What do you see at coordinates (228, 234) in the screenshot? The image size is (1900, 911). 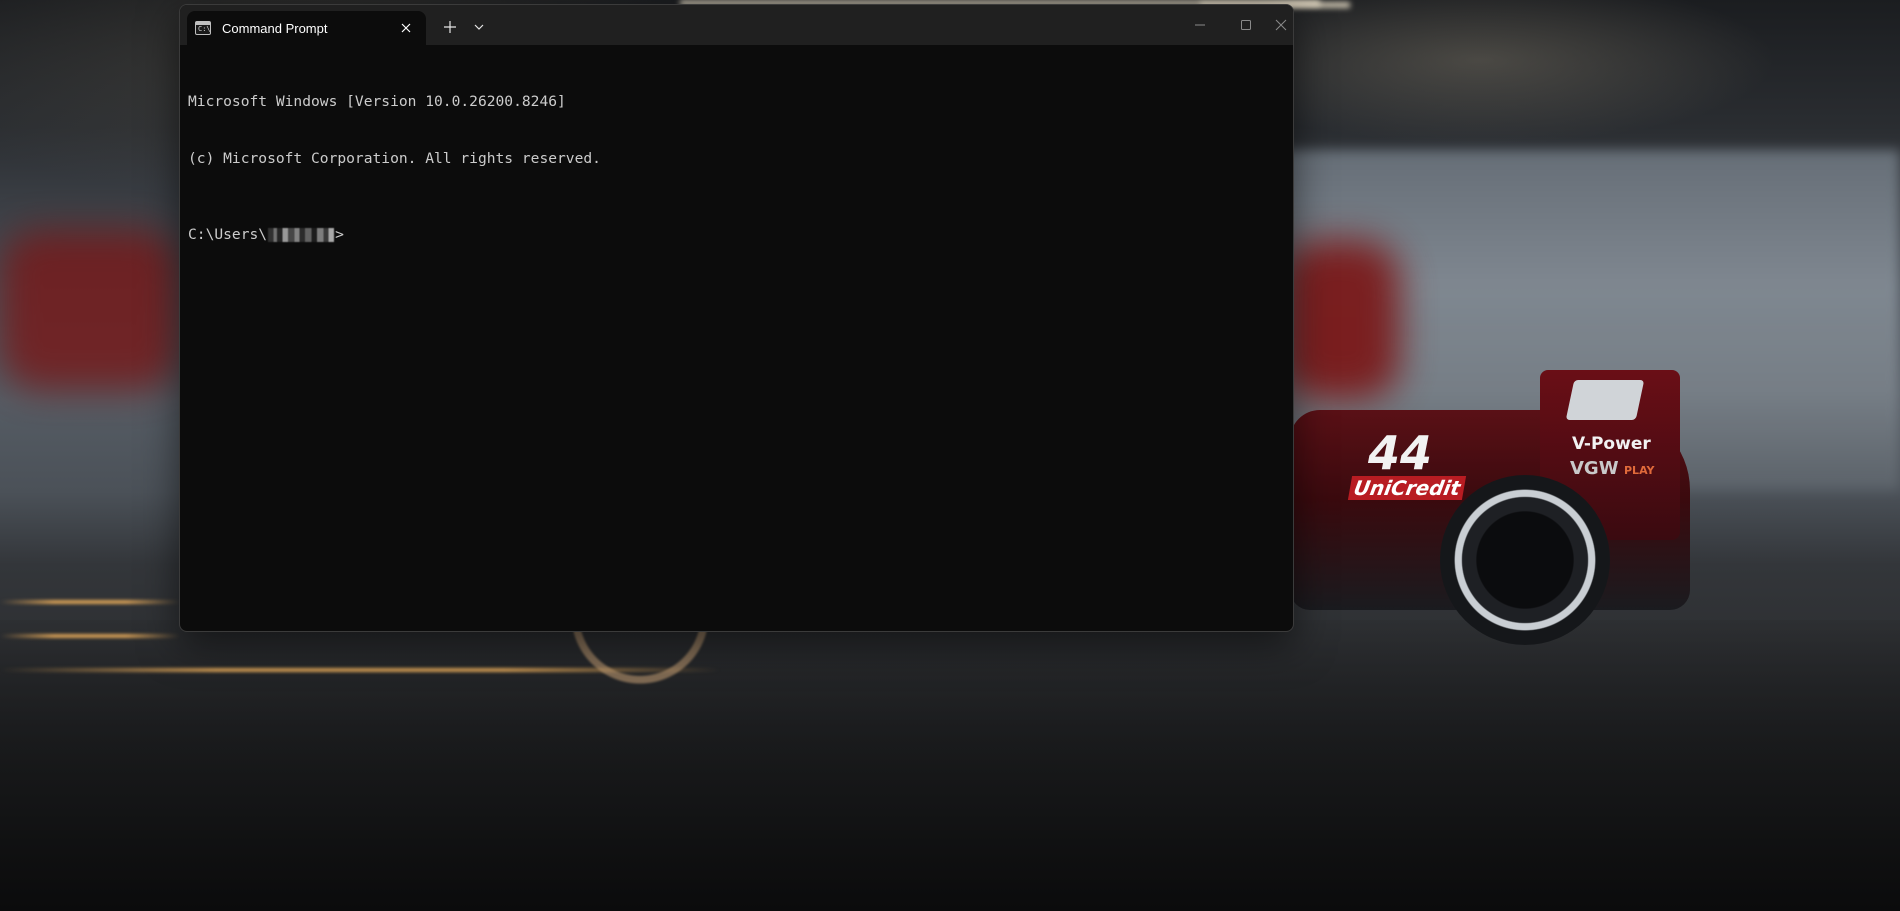 I see `prompt-path-prefix: C:\Users\` at bounding box center [228, 234].